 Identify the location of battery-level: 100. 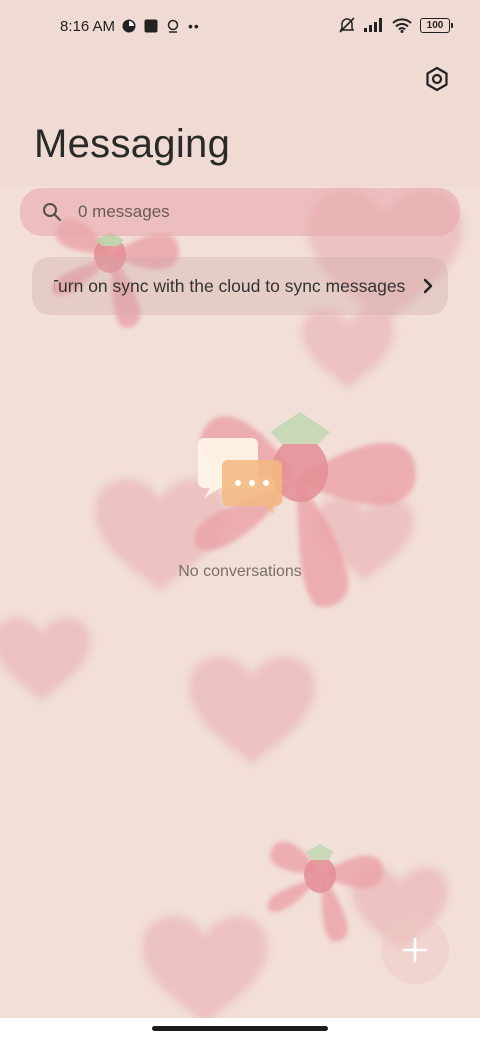
(435, 25).